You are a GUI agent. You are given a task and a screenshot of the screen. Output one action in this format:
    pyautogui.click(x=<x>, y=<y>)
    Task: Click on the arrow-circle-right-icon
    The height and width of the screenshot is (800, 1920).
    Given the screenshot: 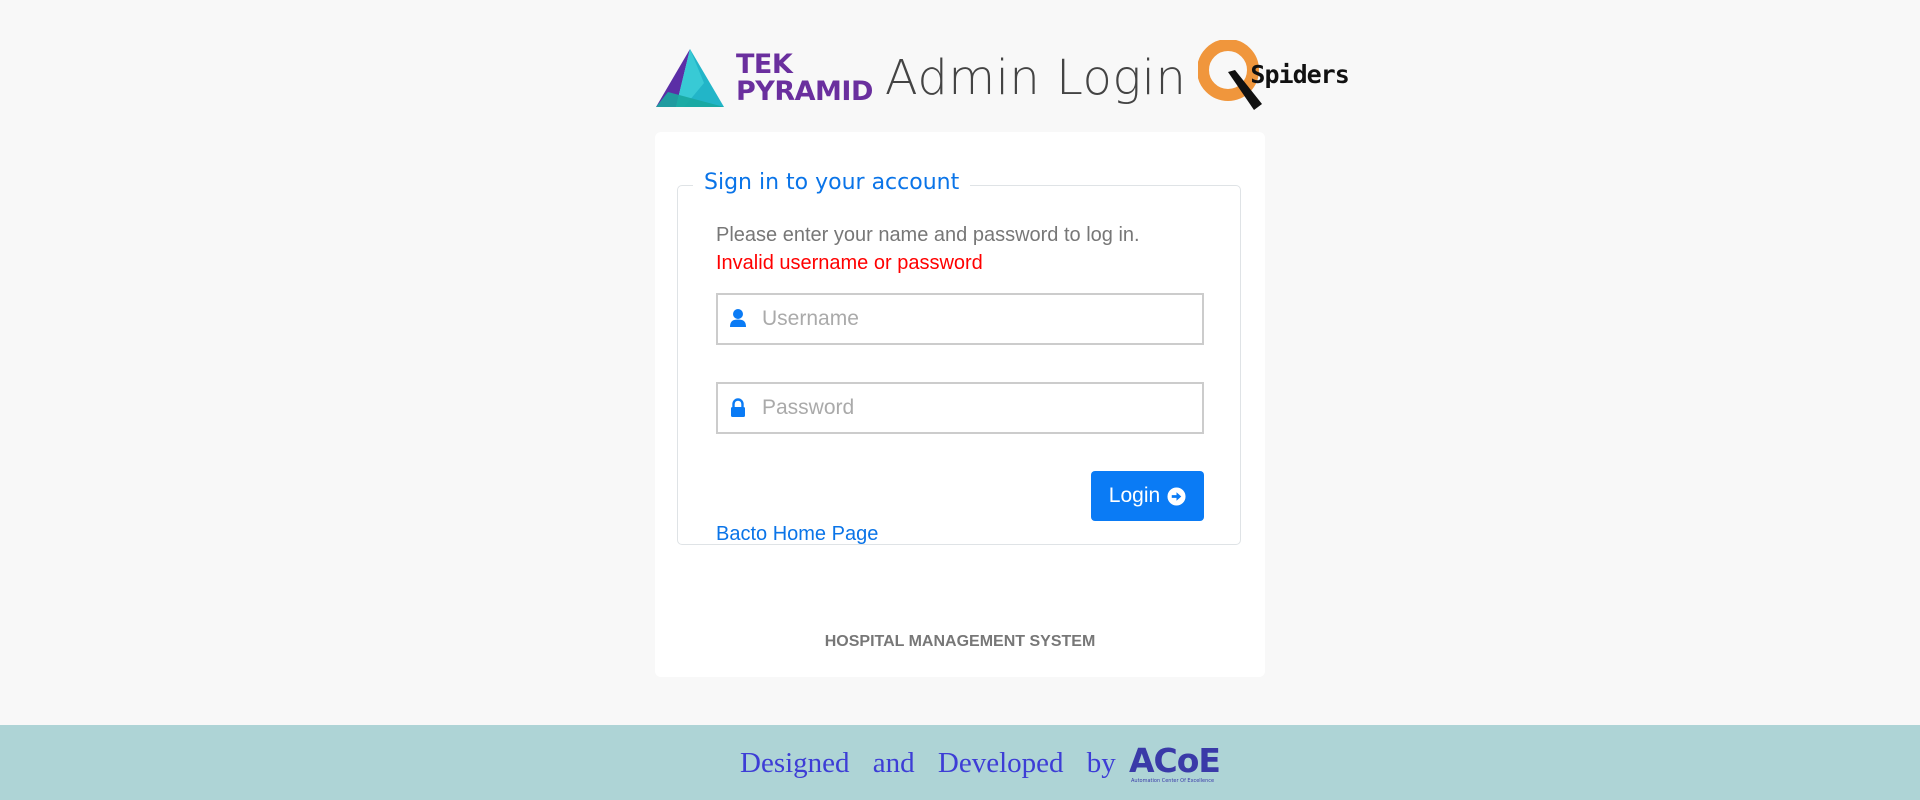 What is the action you would take?
    pyautogui.click(x=1176, y=496)
    